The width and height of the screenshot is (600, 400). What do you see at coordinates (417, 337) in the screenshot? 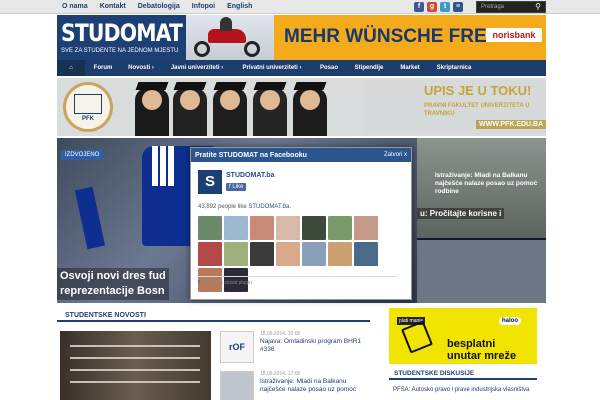
I see `phone-icon` at bounding box center [417, 337].